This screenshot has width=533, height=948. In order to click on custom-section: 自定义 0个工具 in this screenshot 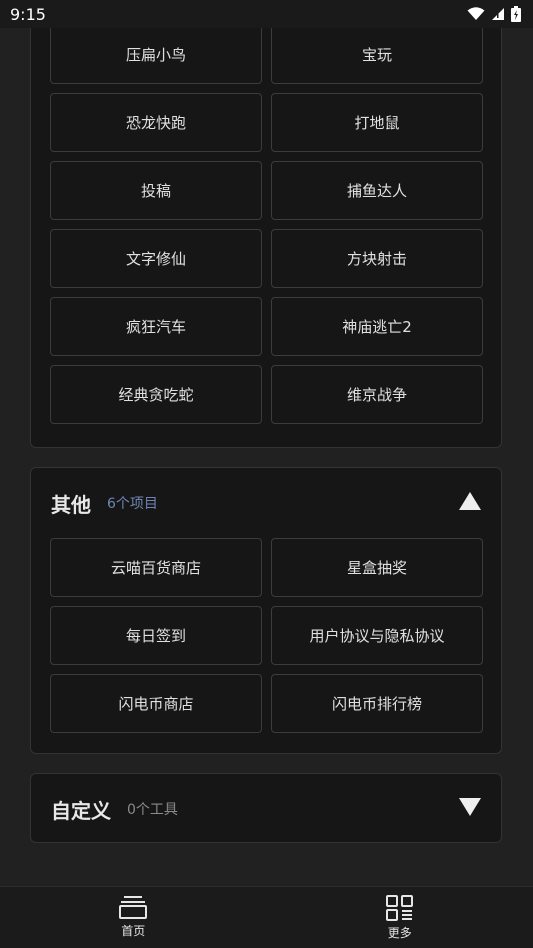, I will do `click(266, 808)`.